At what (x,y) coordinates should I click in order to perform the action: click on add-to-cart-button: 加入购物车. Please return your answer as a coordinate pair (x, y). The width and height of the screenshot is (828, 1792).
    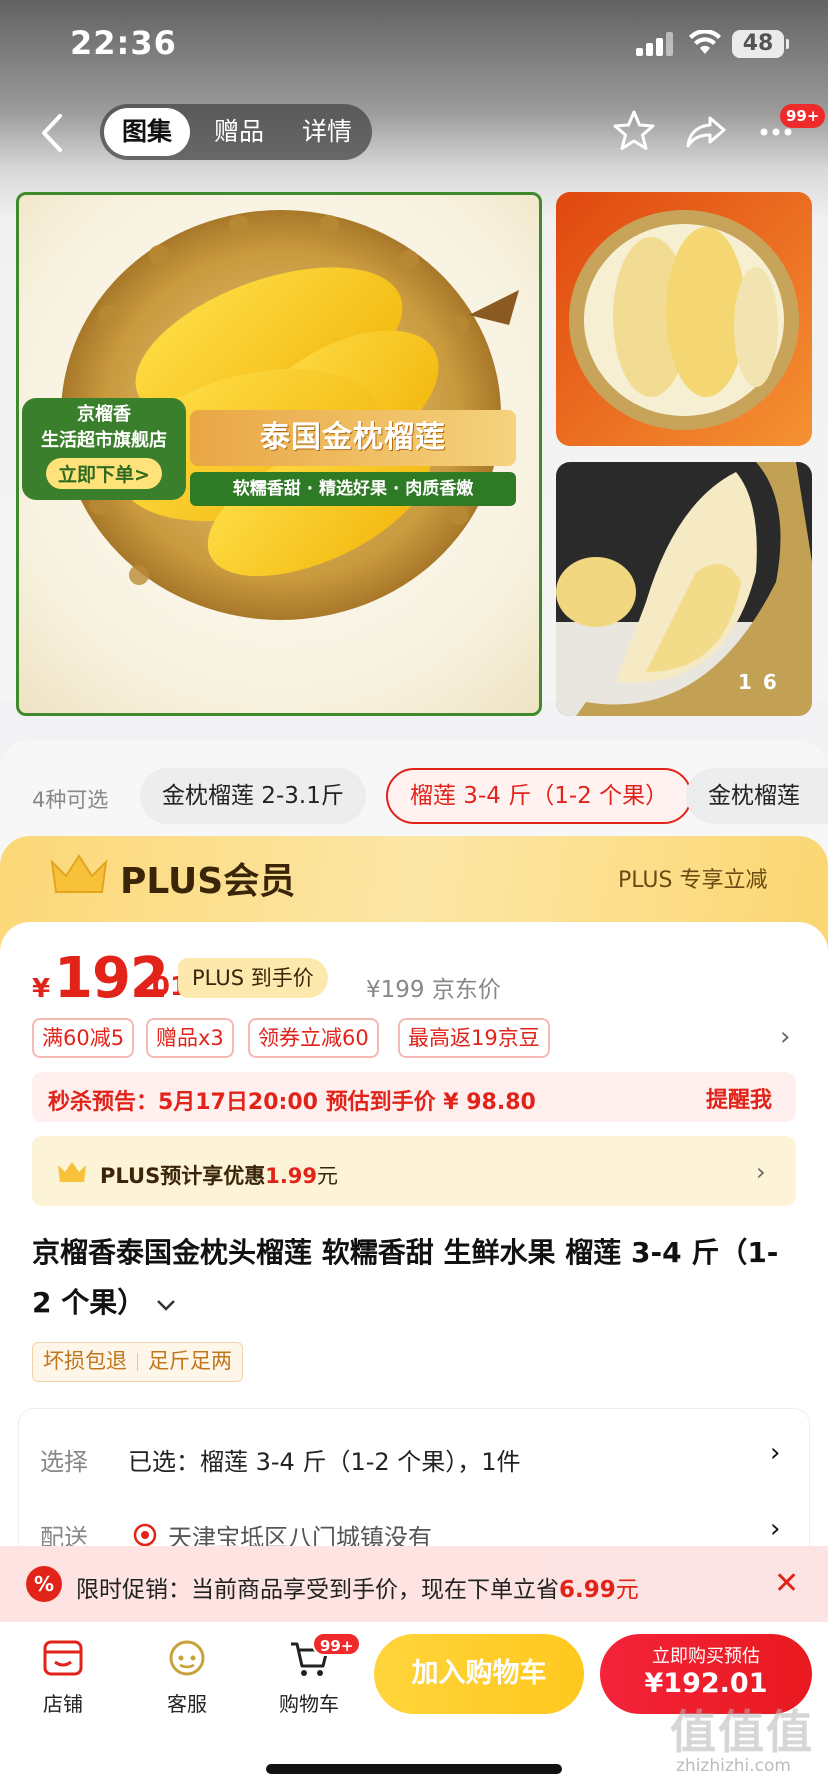
    Looking at the image, I should click on (479, 1674).